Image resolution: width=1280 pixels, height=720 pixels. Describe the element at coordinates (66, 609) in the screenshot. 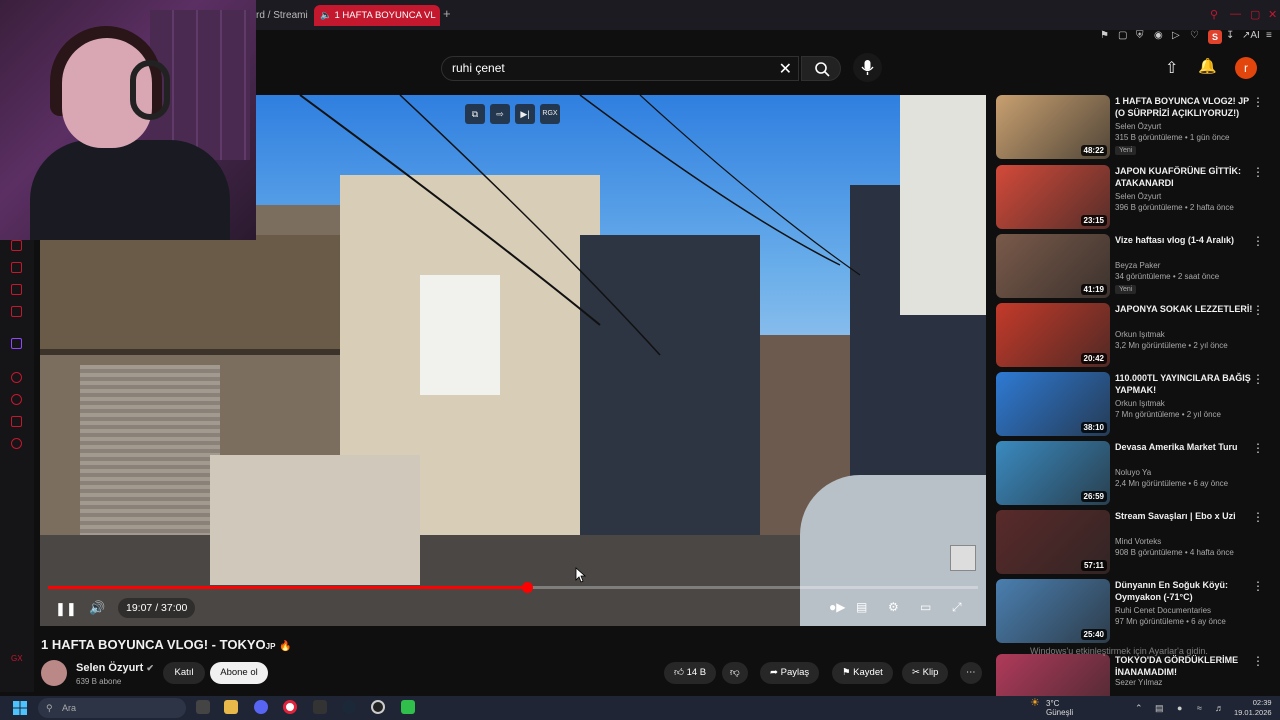

I see `pause-icon: ❚❚` at that location.